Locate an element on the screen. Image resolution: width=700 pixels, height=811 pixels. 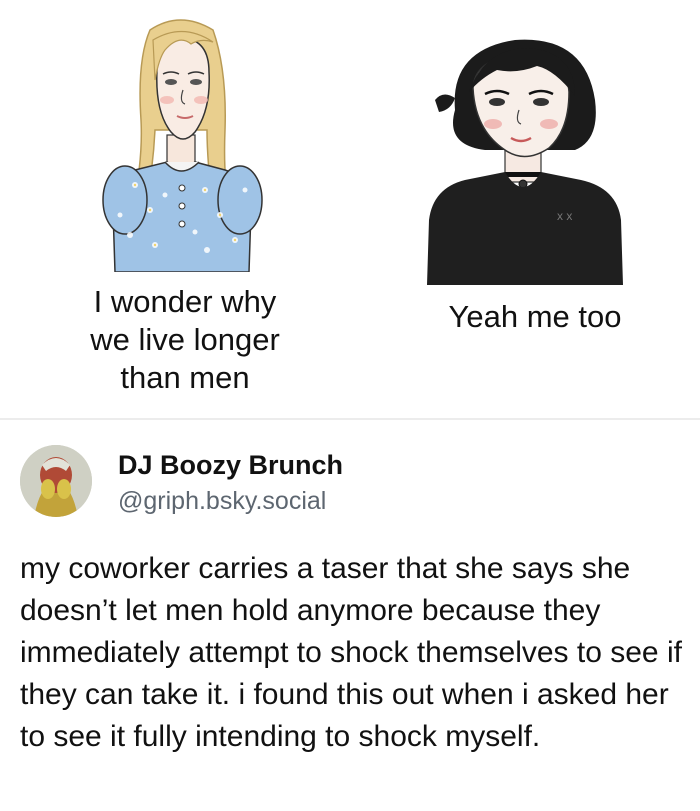
avatar-icon is located at coordinates (56, 481).